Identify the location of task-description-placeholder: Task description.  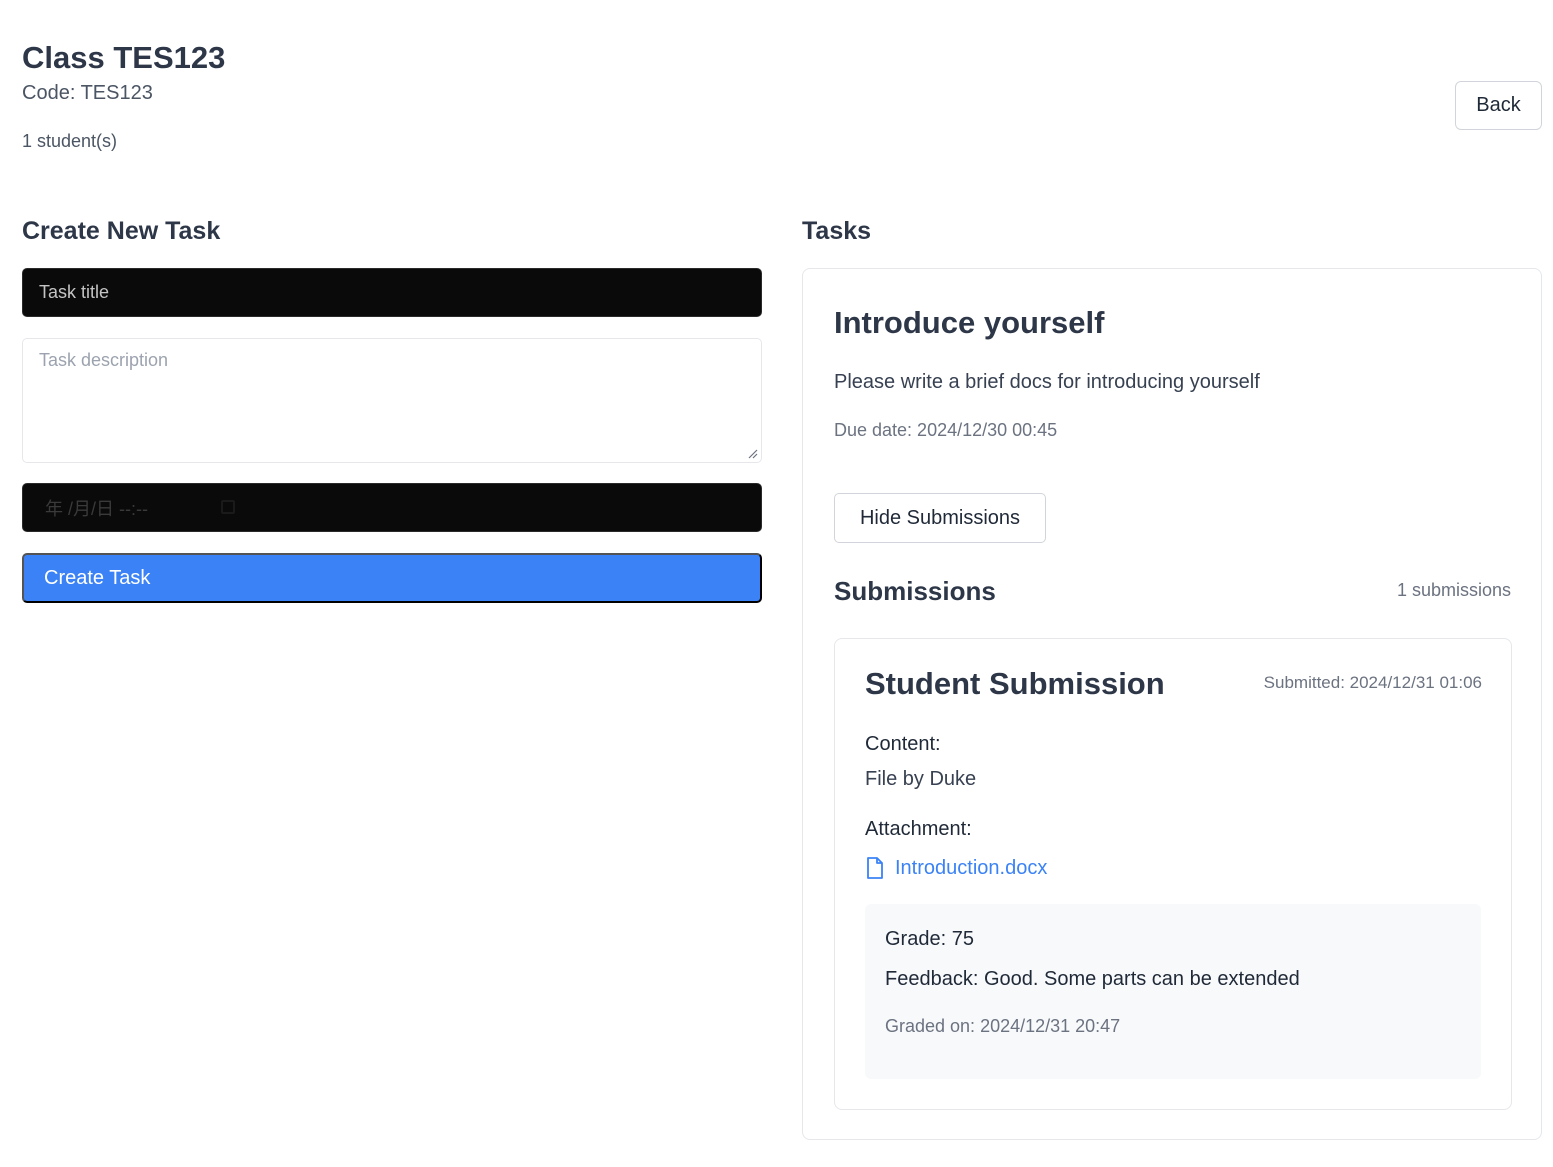
(104, 360).